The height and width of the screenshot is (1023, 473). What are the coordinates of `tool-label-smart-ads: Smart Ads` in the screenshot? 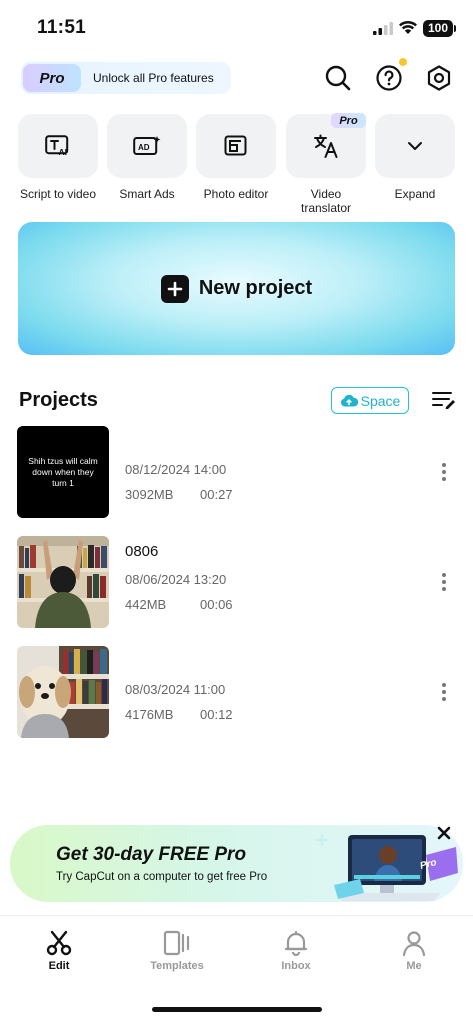 It's located at (147, 194).